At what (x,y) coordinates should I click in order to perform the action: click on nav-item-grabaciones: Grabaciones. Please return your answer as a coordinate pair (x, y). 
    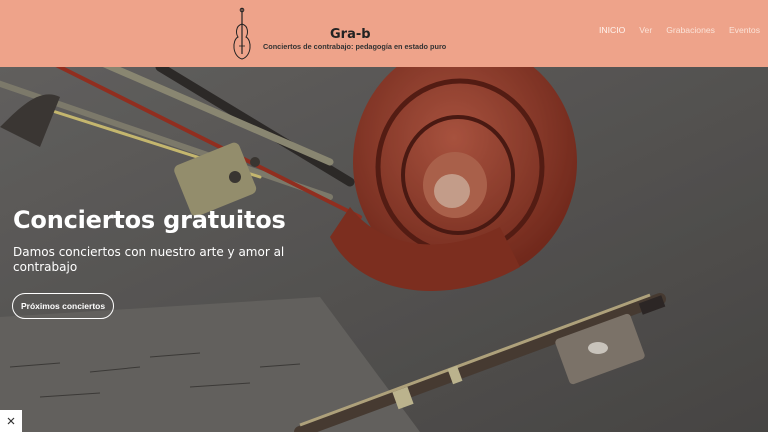
    Looking at the image, I should click on (690, 30).